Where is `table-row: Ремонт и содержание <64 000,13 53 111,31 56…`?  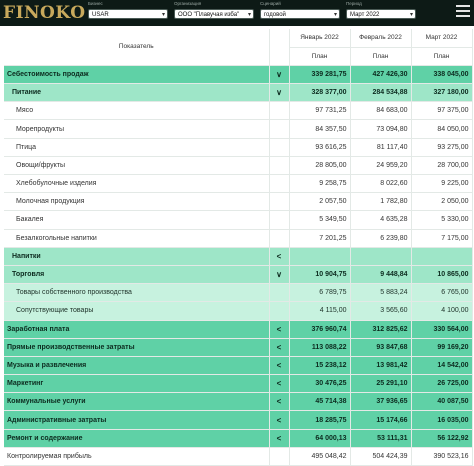 table-row: Ремонт и содержание <64 000,13 53 111,31 56… is located at coordinates (238, 438).